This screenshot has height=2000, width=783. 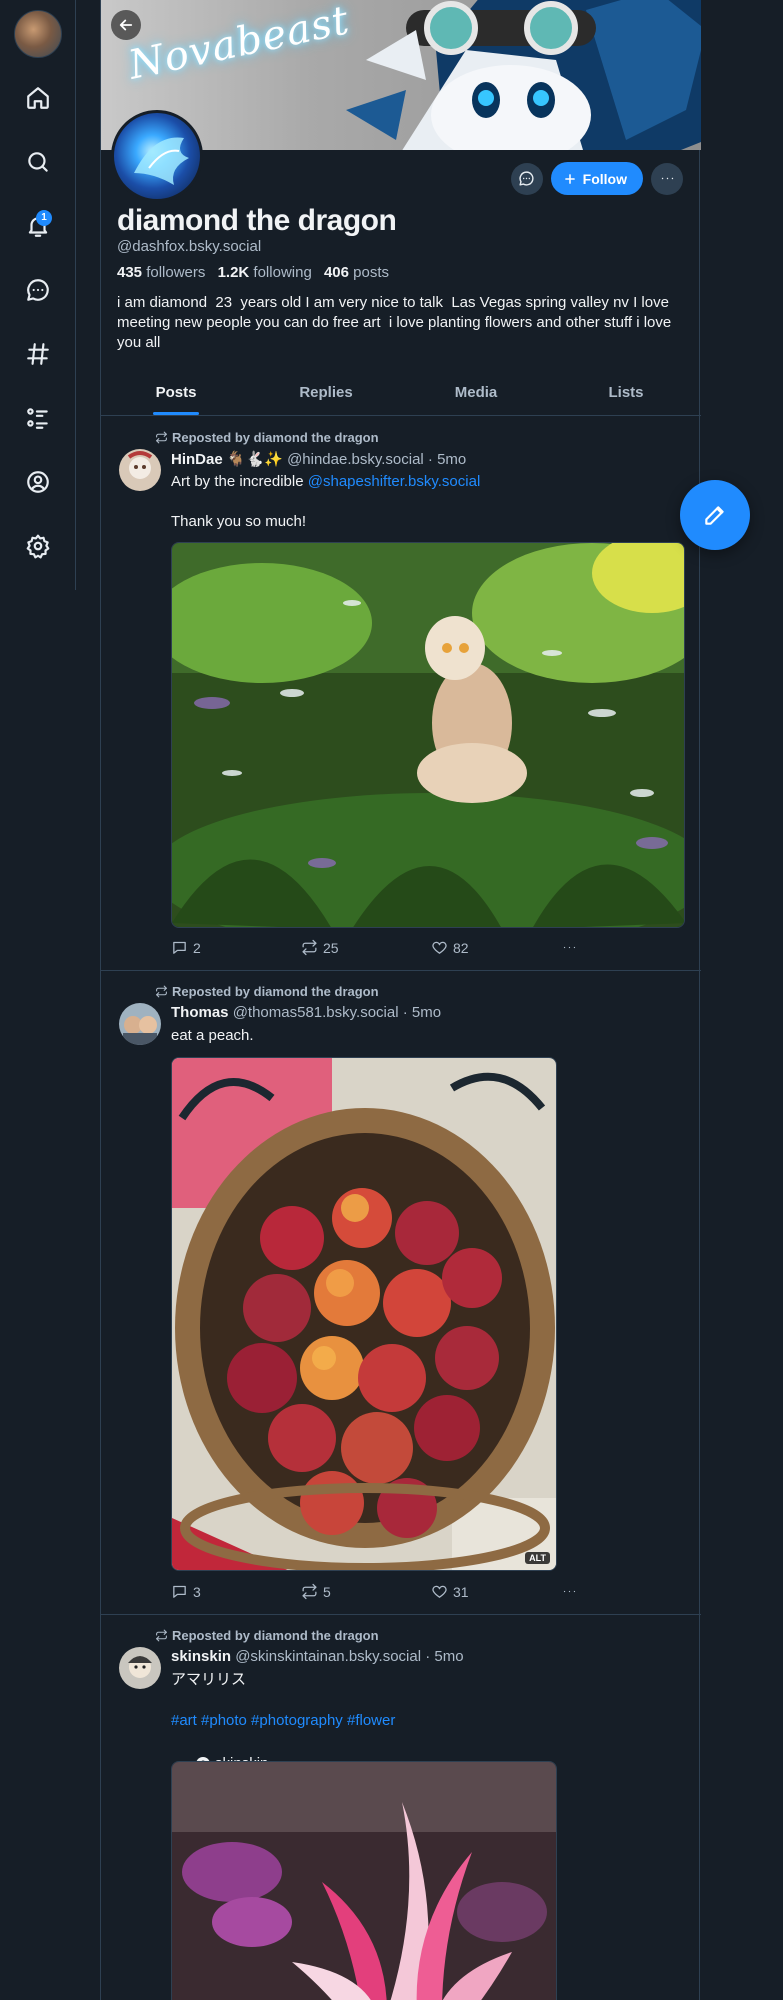 I want to click on alt-text-badge: ALT, so click(x=537, y=1558).